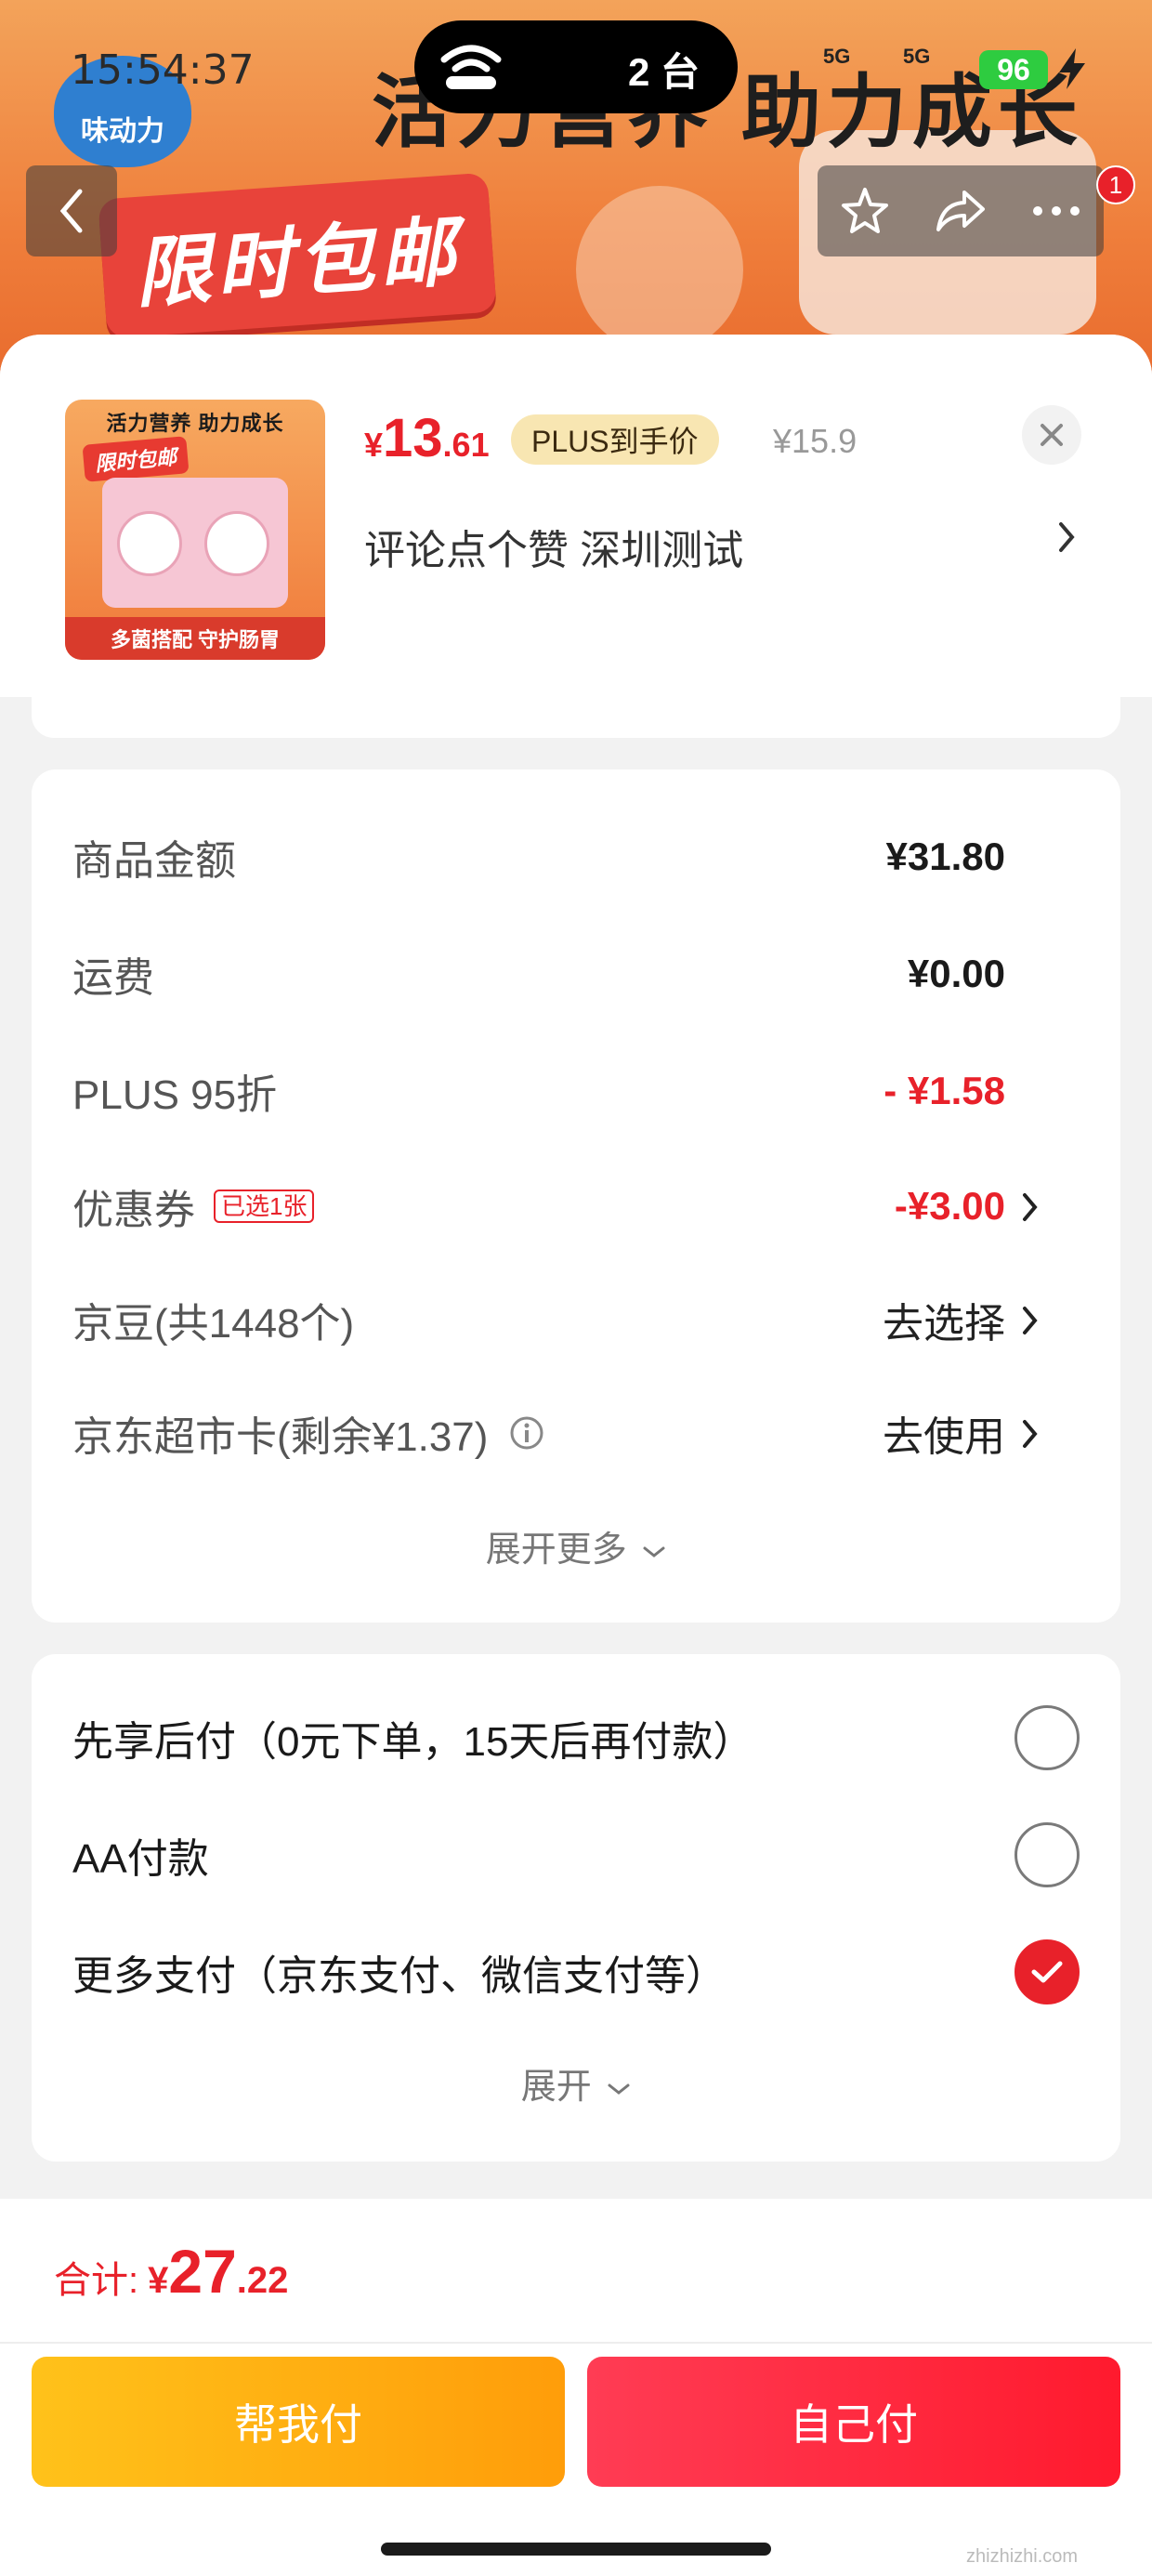  I want to click on expand-more-label: 展开更多, so click(556, 1550).